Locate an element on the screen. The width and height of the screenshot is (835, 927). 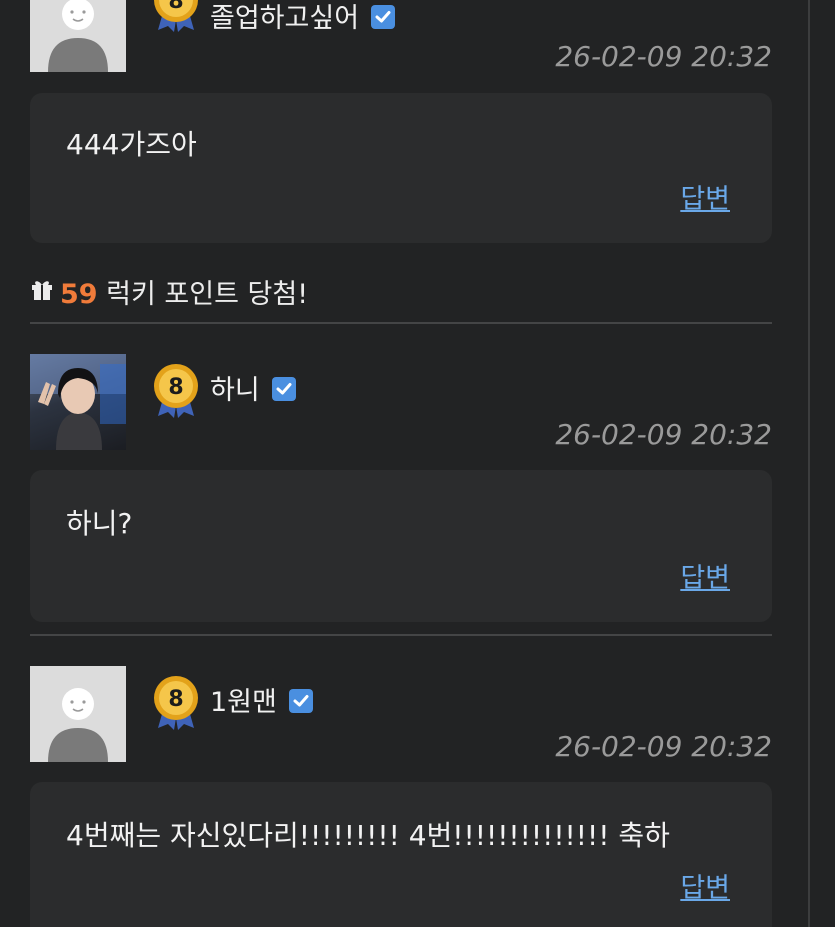
author-label: 졸업하고싶어 is located at coordinates (285, 18).